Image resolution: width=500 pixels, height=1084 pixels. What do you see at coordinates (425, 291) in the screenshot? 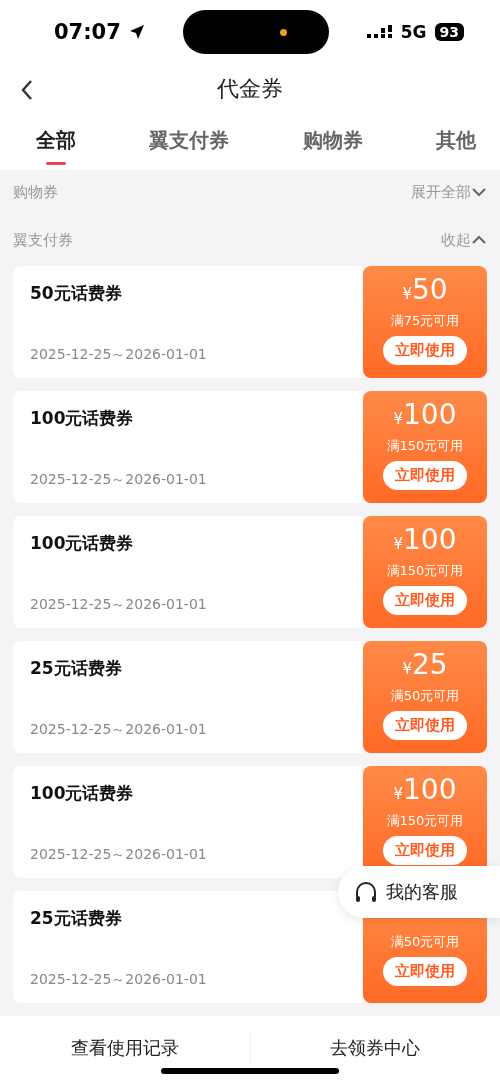
I see `coupon-amount: ¥50` at bounding box center [425, 291].